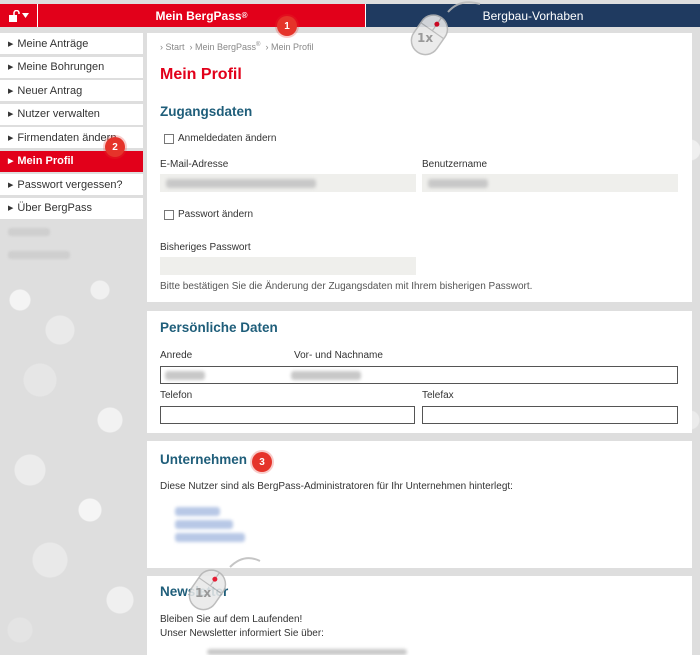 The width and height of the screenshot is (700, 655). What do you see at coordinates (176, 395) in the screenshot?
I see `telefon-label: Telefon` at bounding box center [176, 395].